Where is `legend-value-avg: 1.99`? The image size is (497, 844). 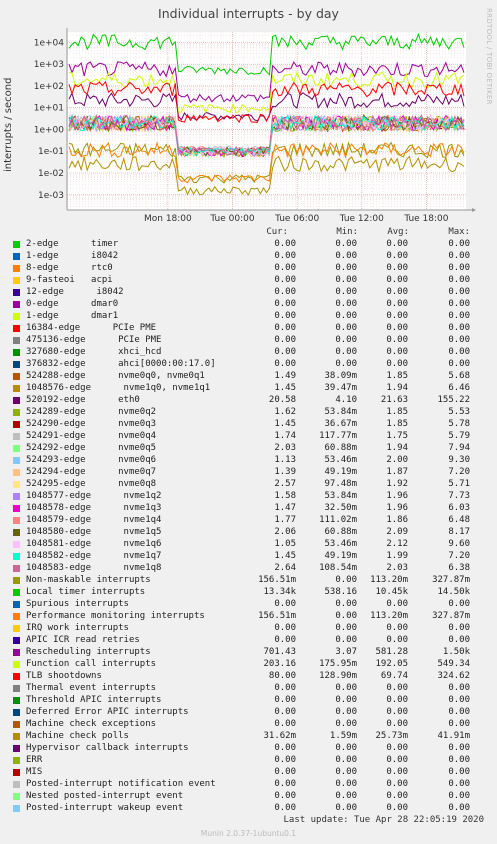 legend-value-avg: 1.99 is located at coordinates (397, 556).